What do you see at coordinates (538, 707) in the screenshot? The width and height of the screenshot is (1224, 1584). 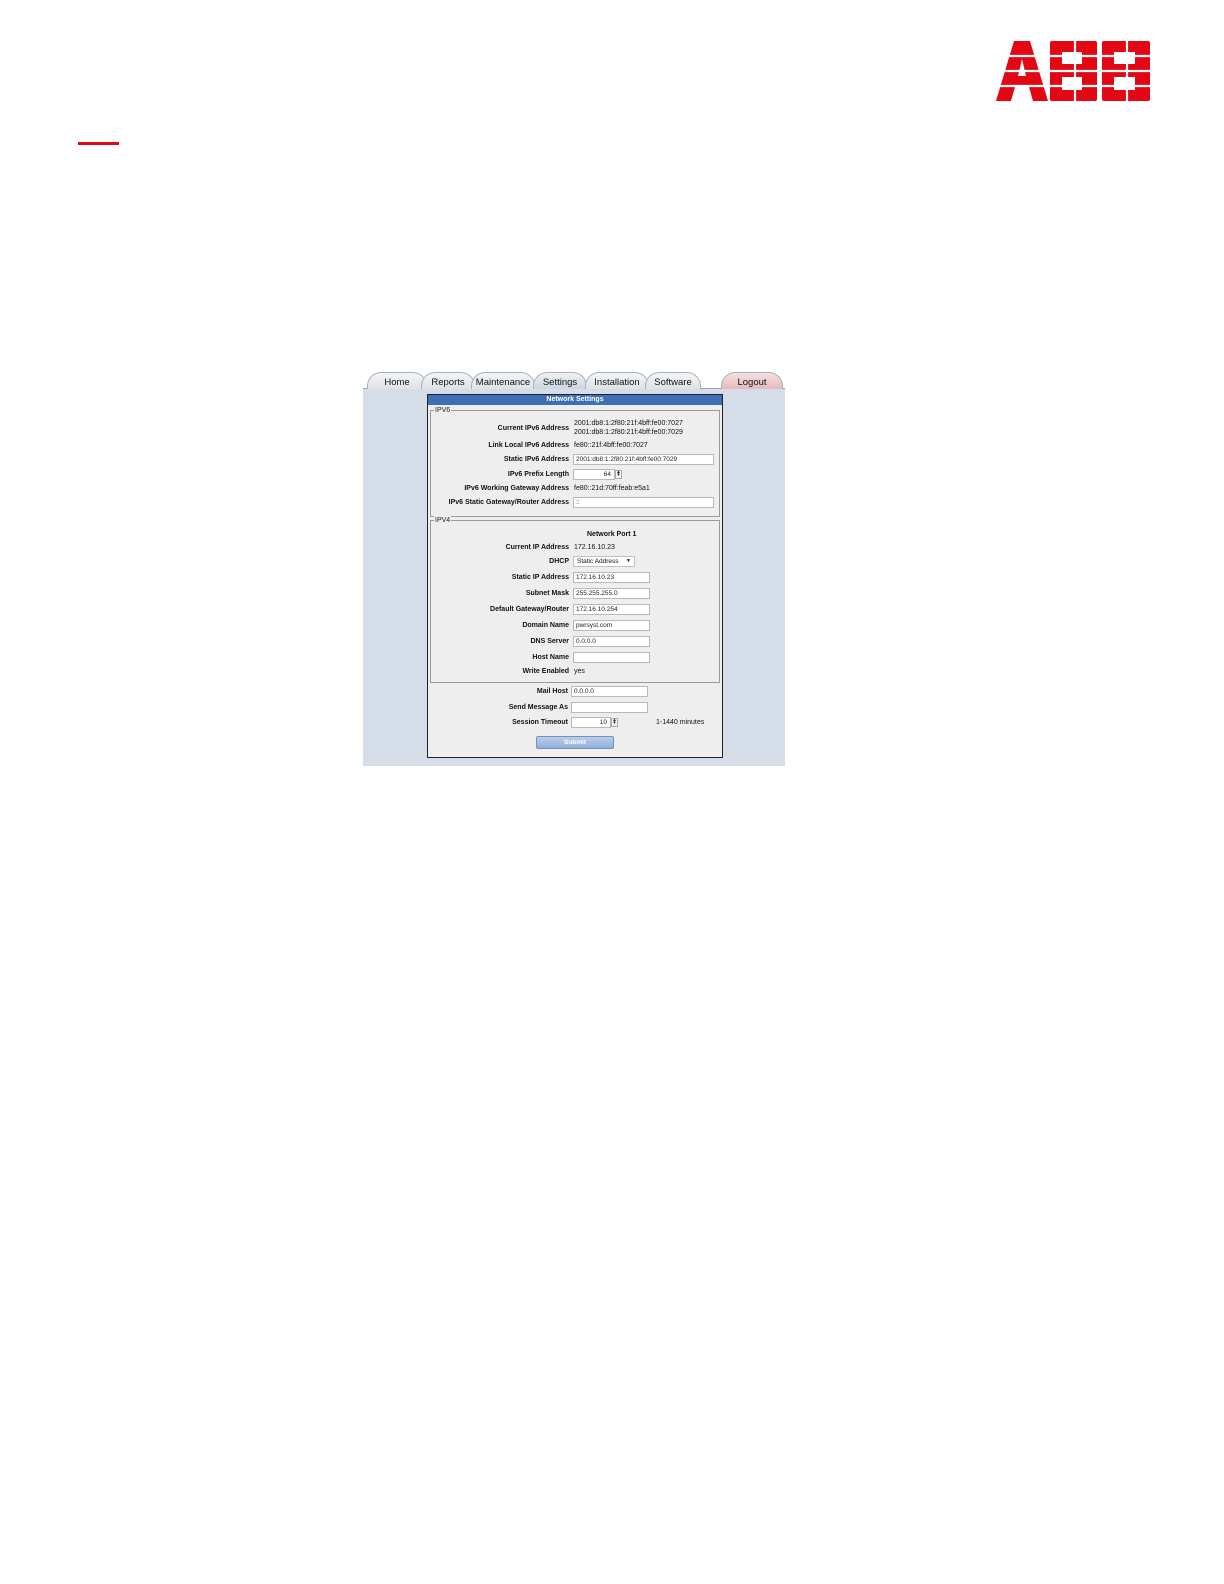 I see `send-message-as-label: Send Message As` at bounding box center [538, 707].